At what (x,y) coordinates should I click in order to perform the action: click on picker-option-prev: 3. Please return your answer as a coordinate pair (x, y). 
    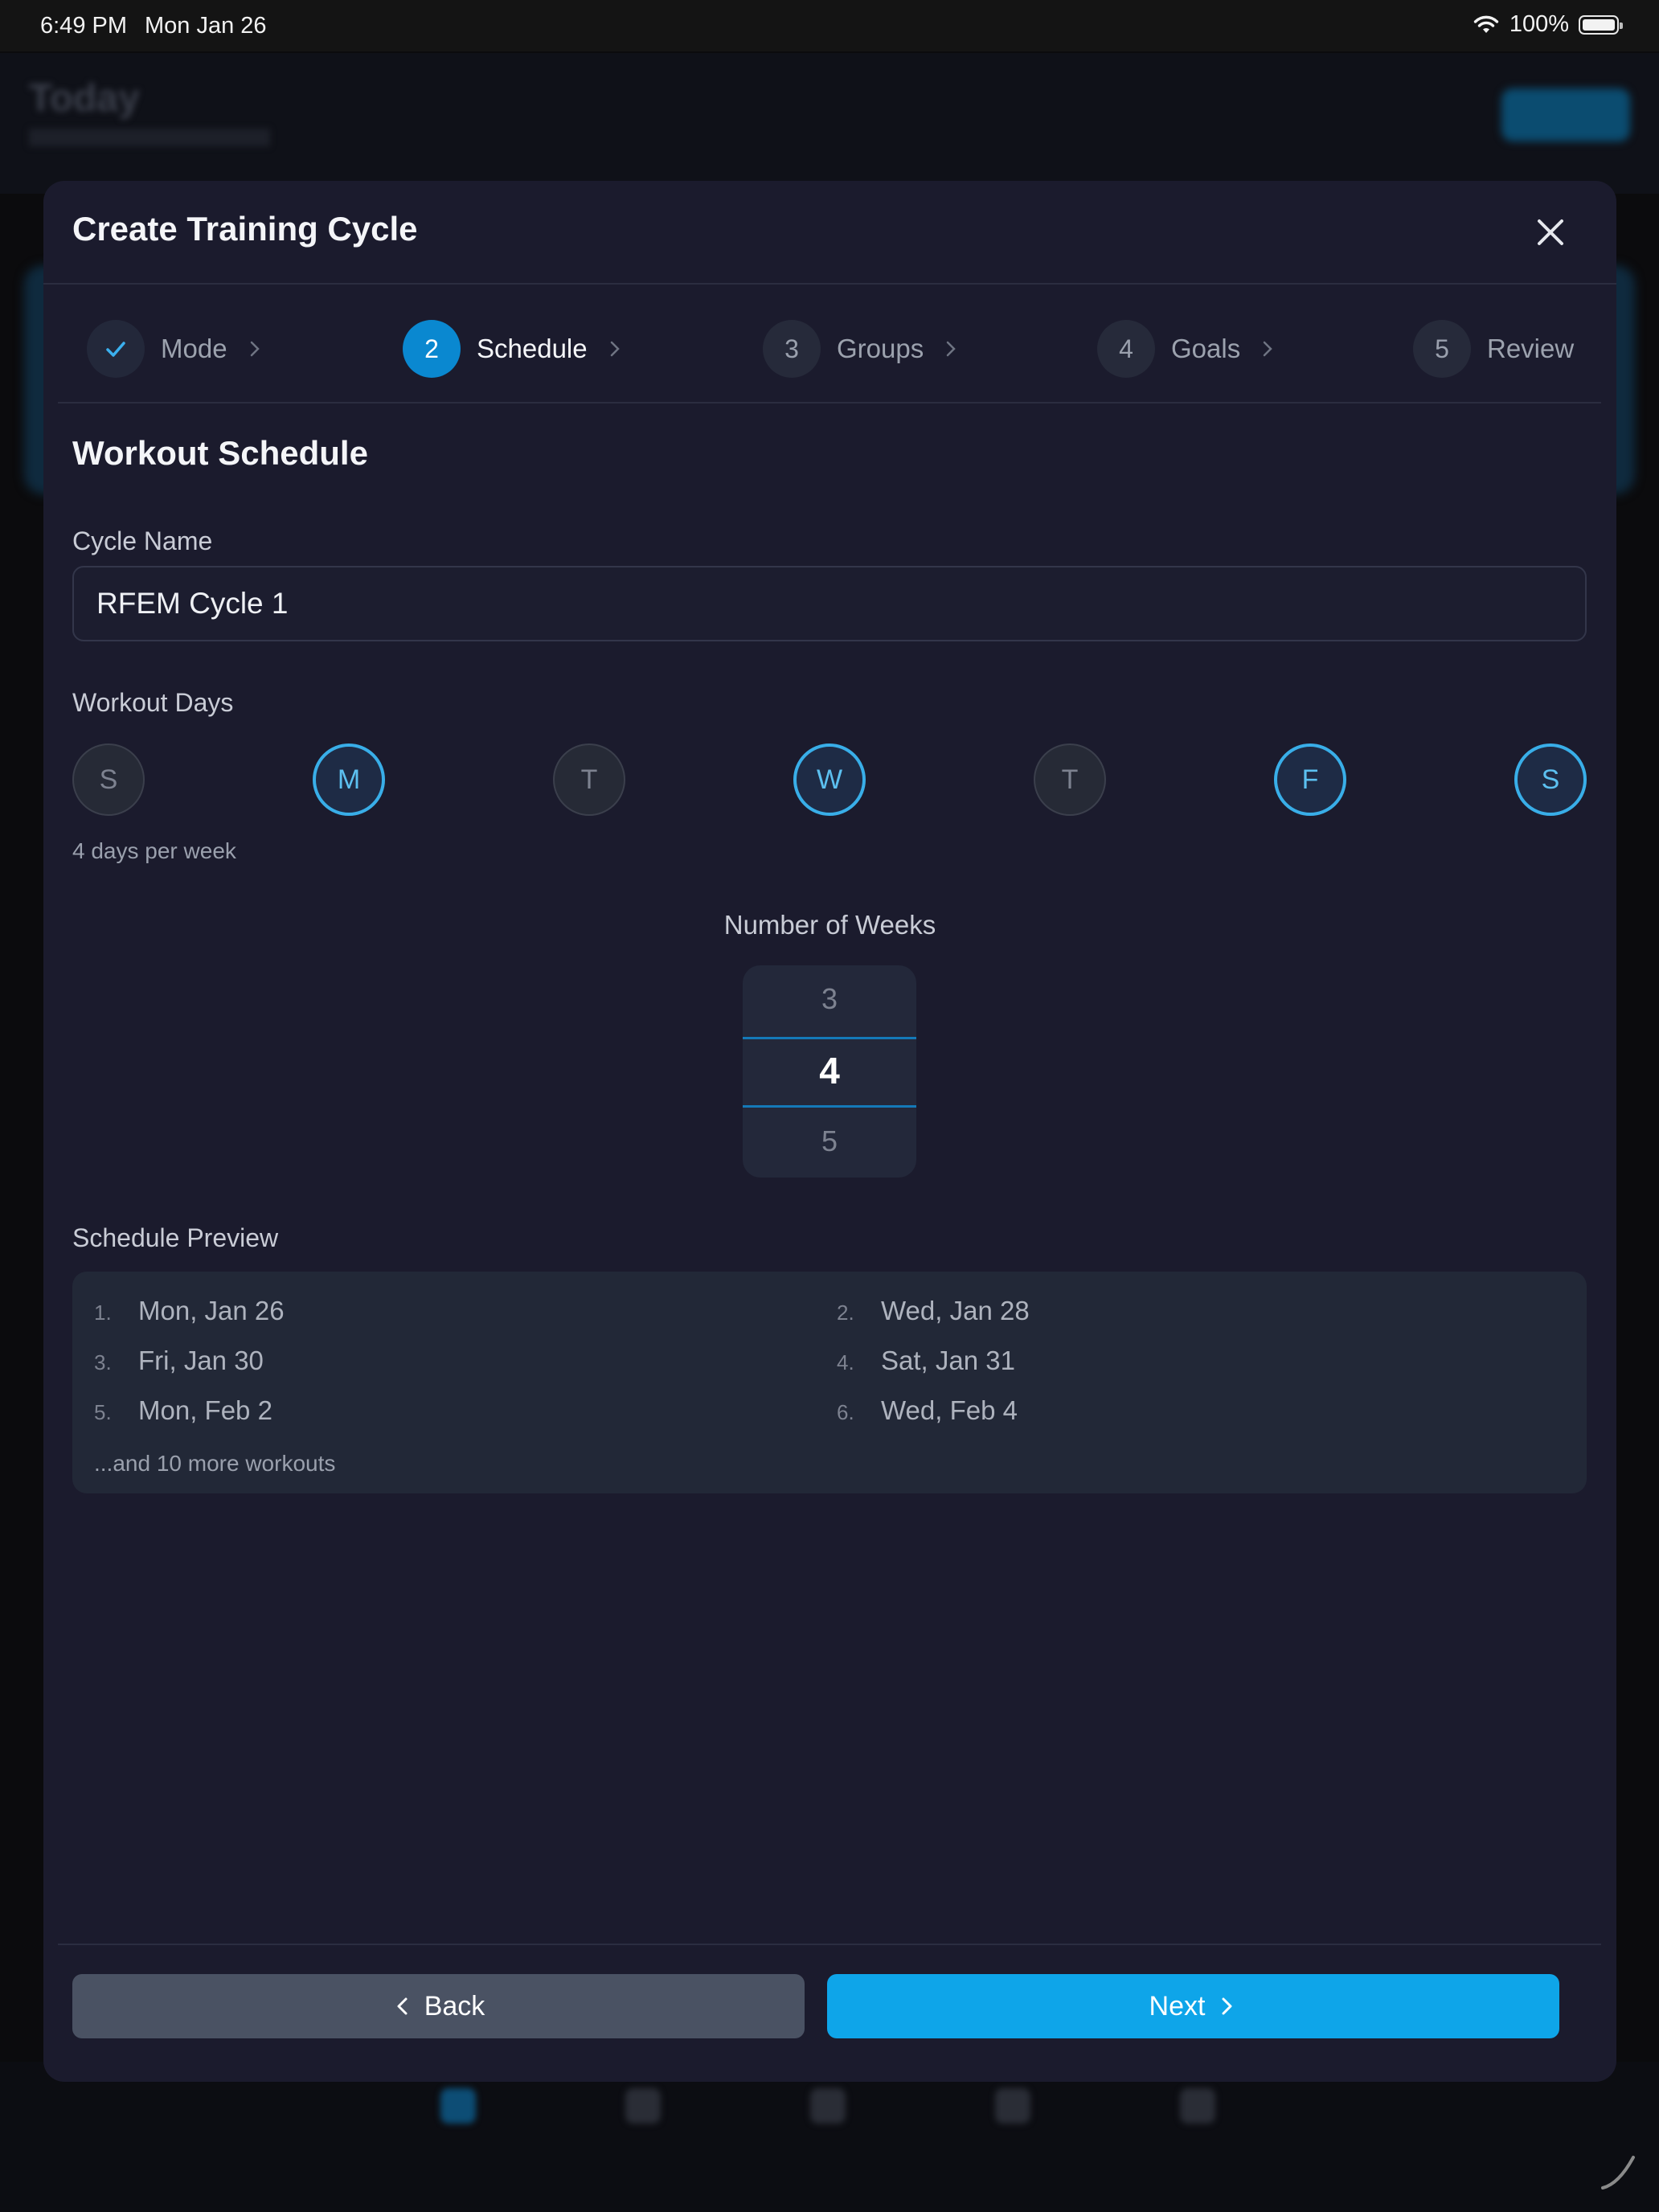
    Looking at the image, I should click on (829, 999).